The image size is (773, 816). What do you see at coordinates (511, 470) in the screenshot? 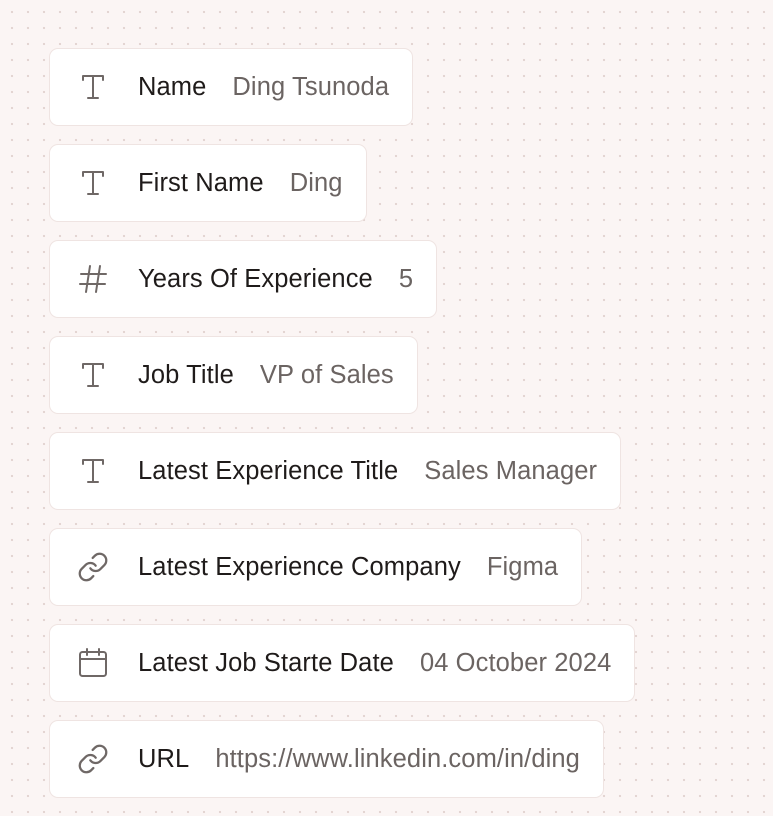
I see `field-value: Sales Manager` at bounding box center [511, 470].